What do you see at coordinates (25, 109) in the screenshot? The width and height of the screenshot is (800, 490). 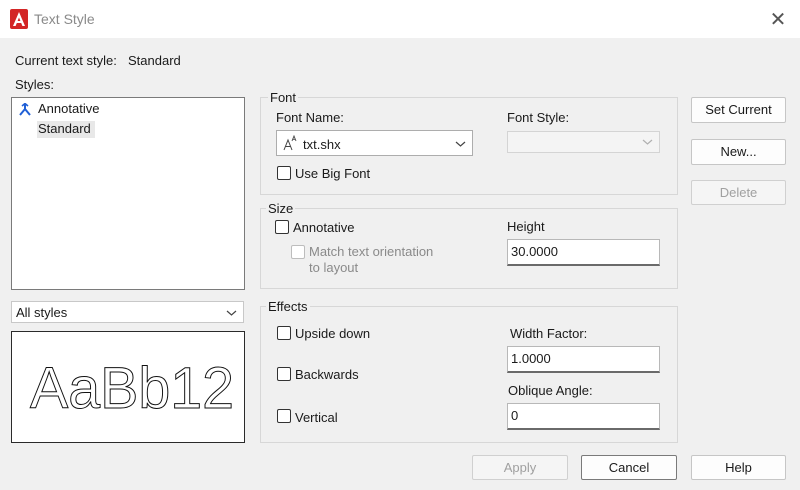 I see `annotative-icon` at bounding box center [25, 109].